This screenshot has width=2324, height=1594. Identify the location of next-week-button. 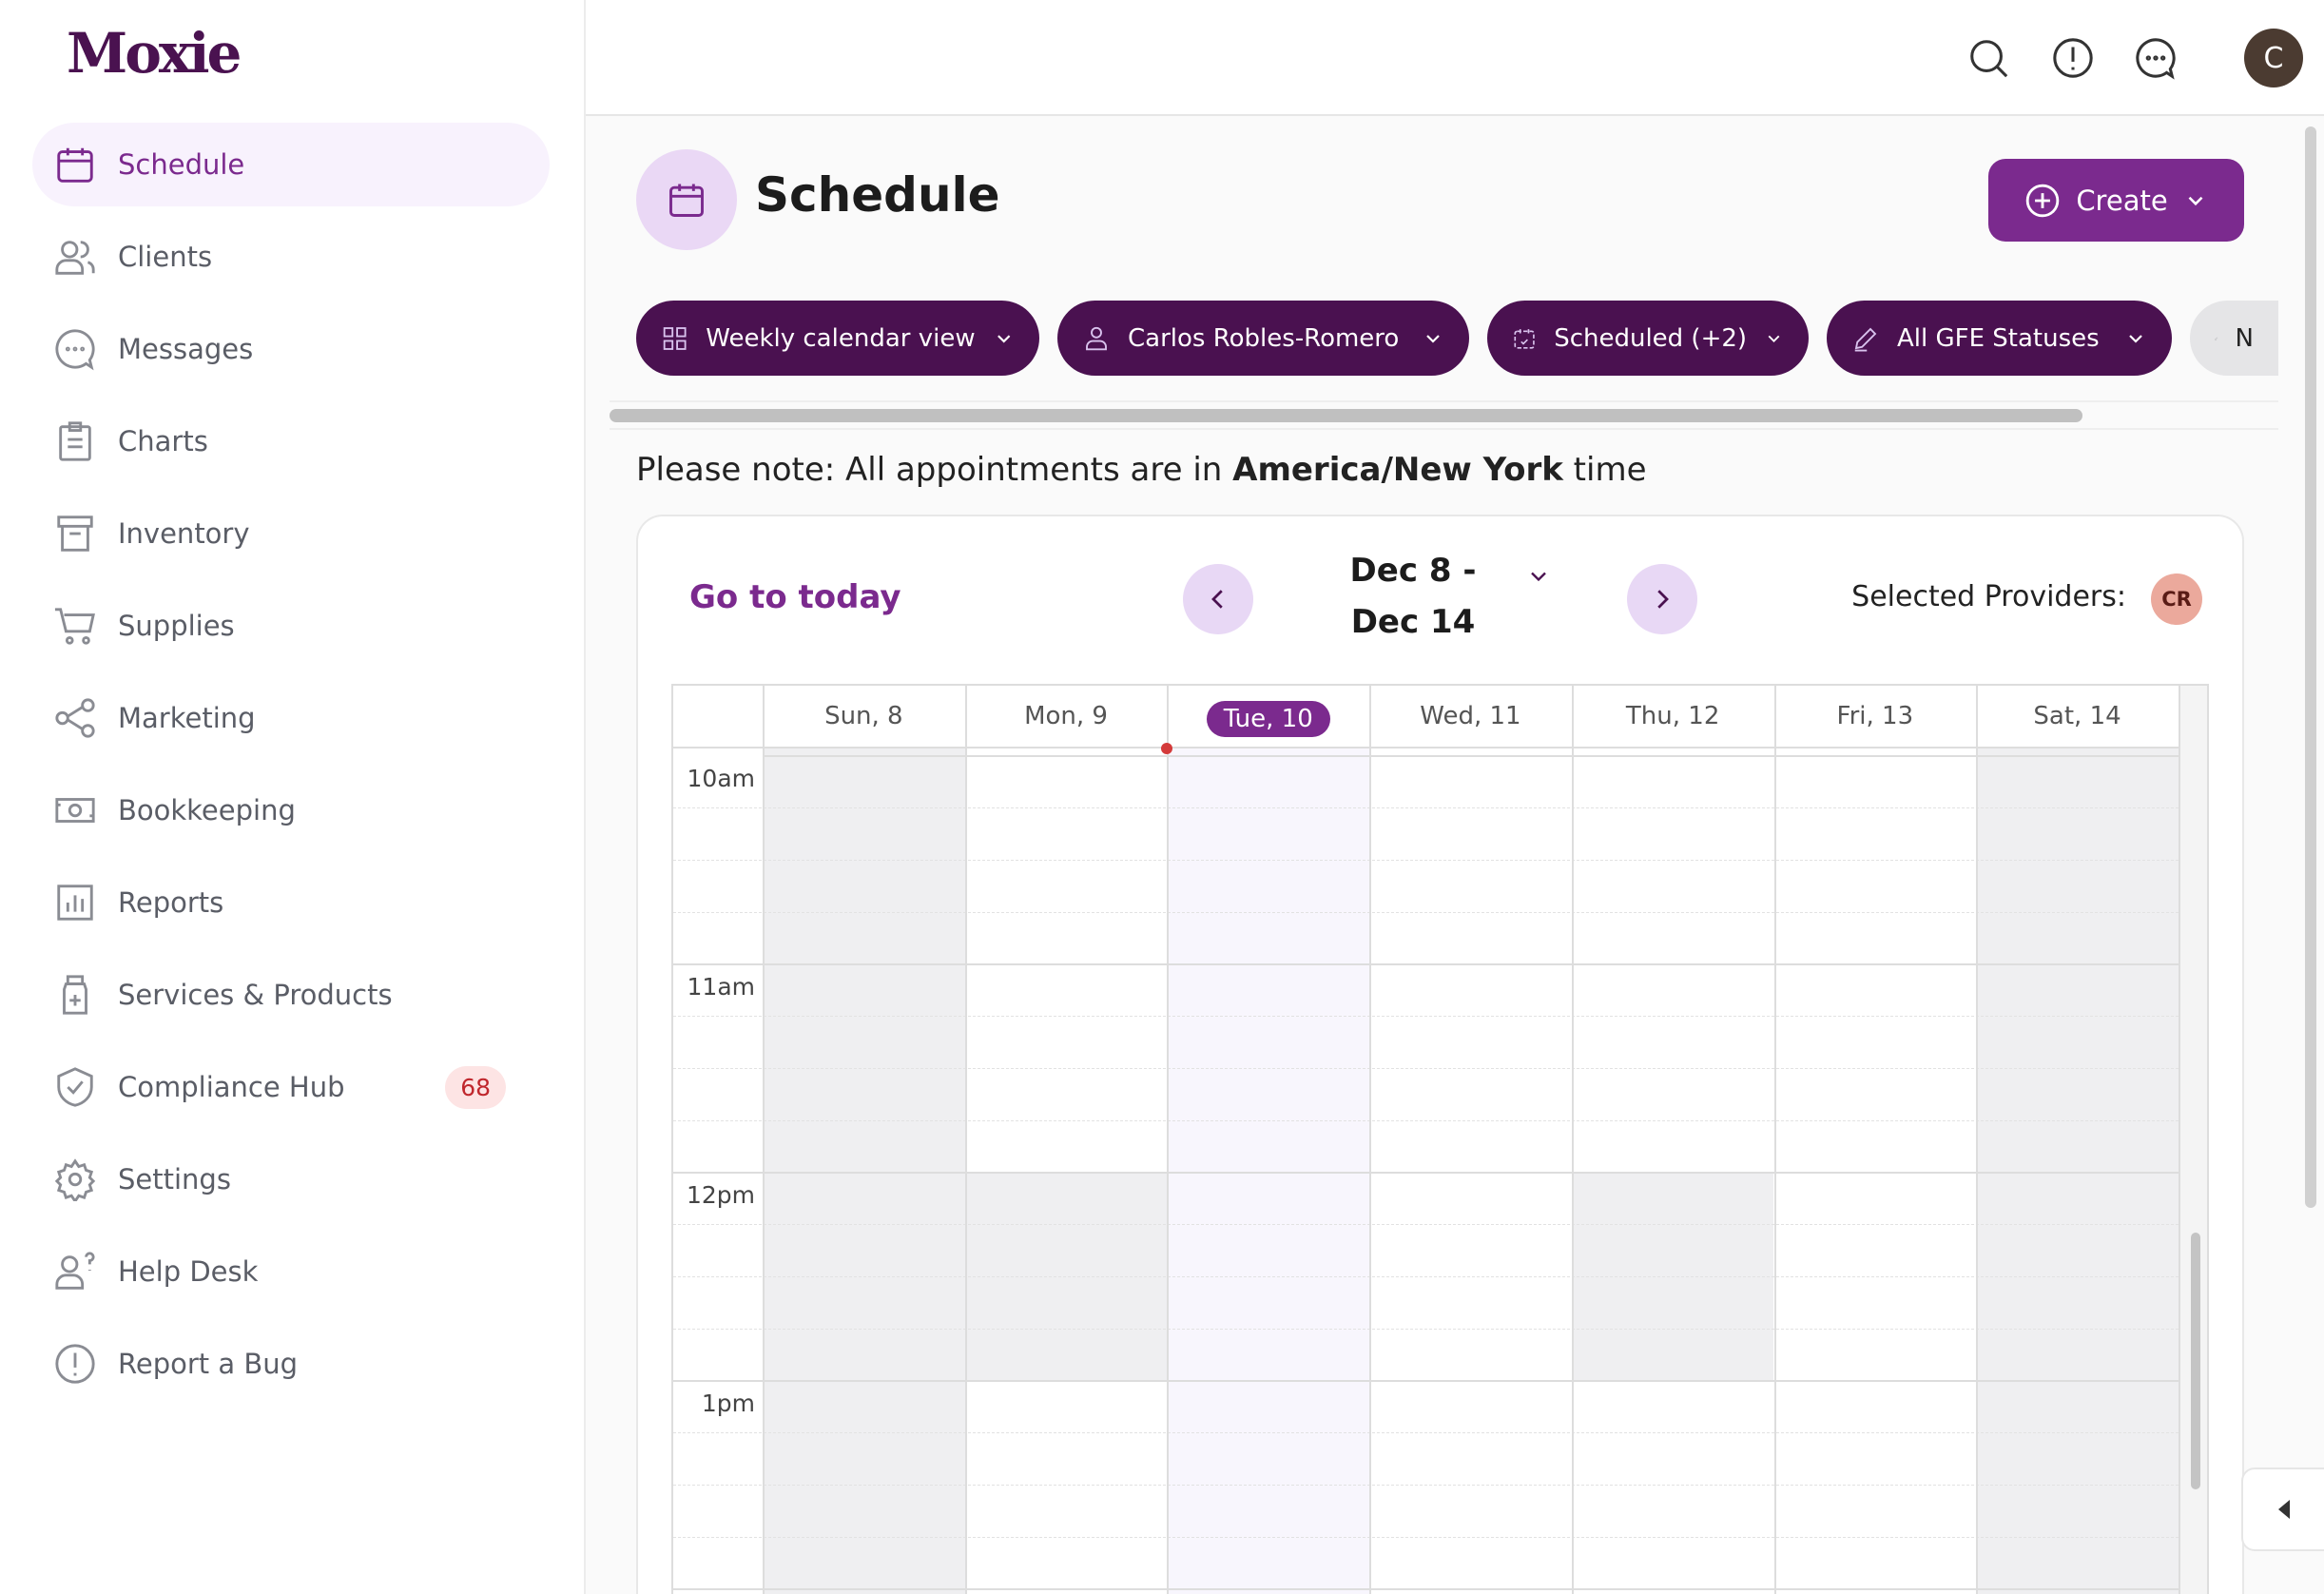
(1662, 599).